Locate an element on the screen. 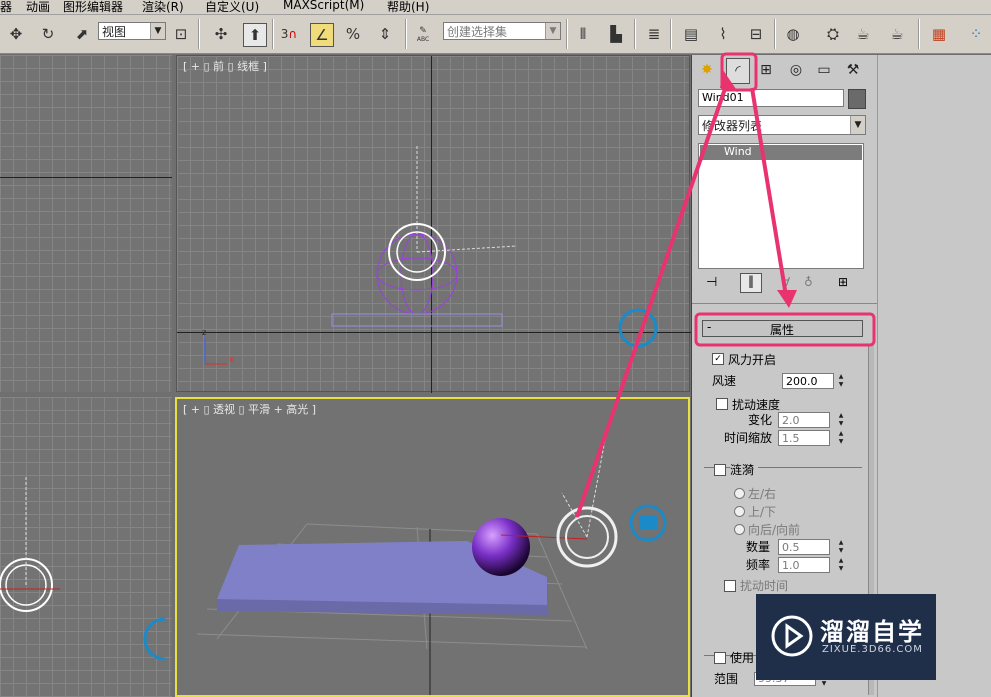 The height and width of the screenshot is (697, 991). rendered-frame-icon: ☕ is located at coordinates (863, 34).